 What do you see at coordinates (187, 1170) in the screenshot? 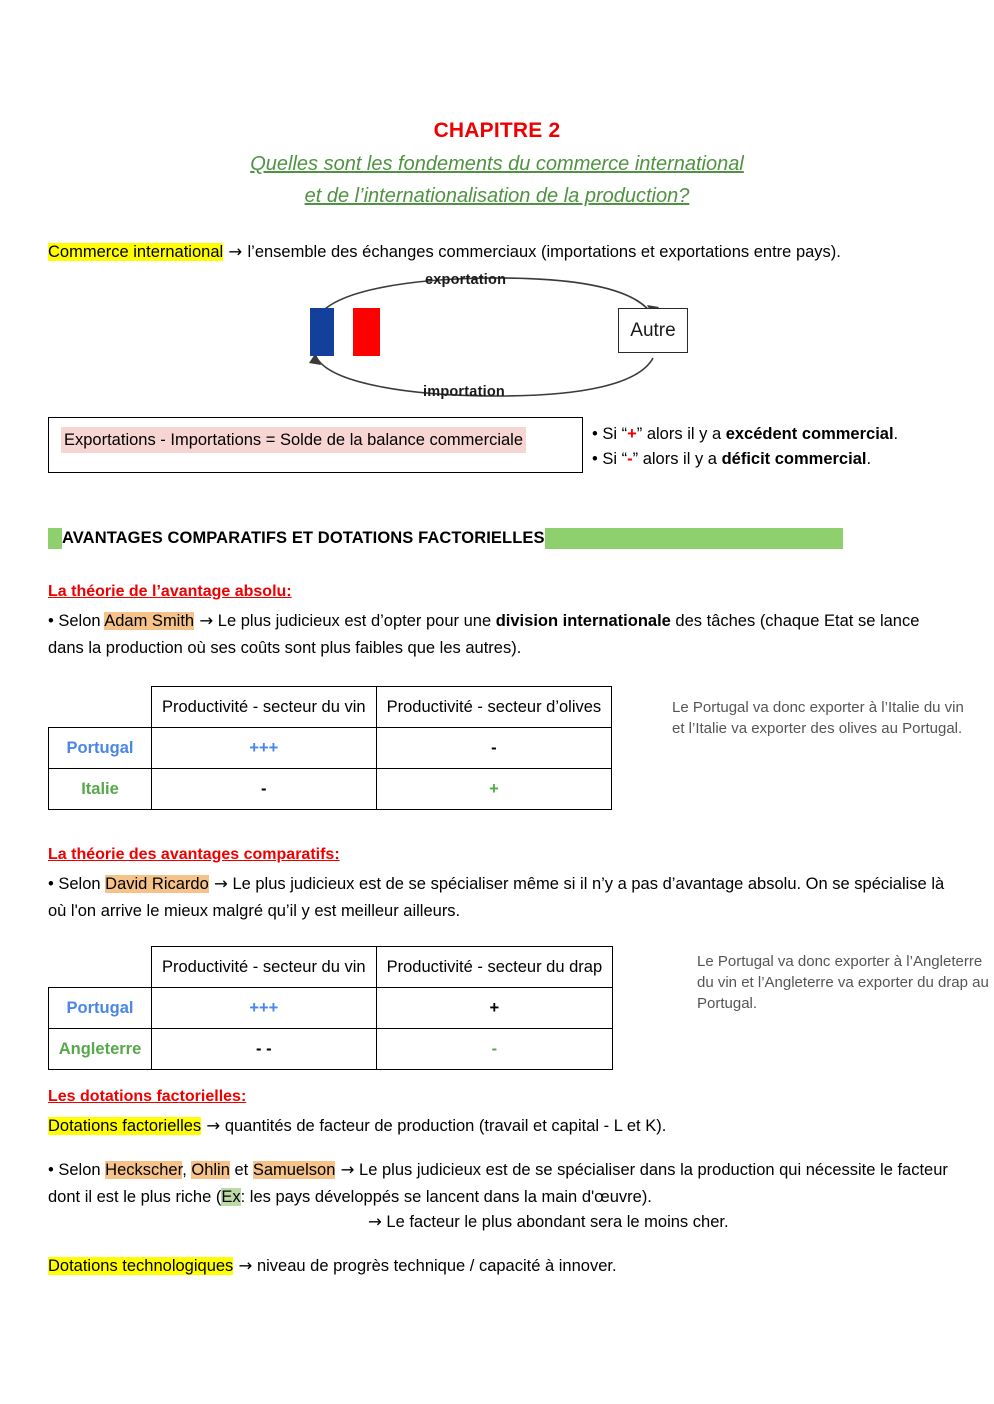
I see `hos-sep-1: ,` at bounding box center [187, 1170].